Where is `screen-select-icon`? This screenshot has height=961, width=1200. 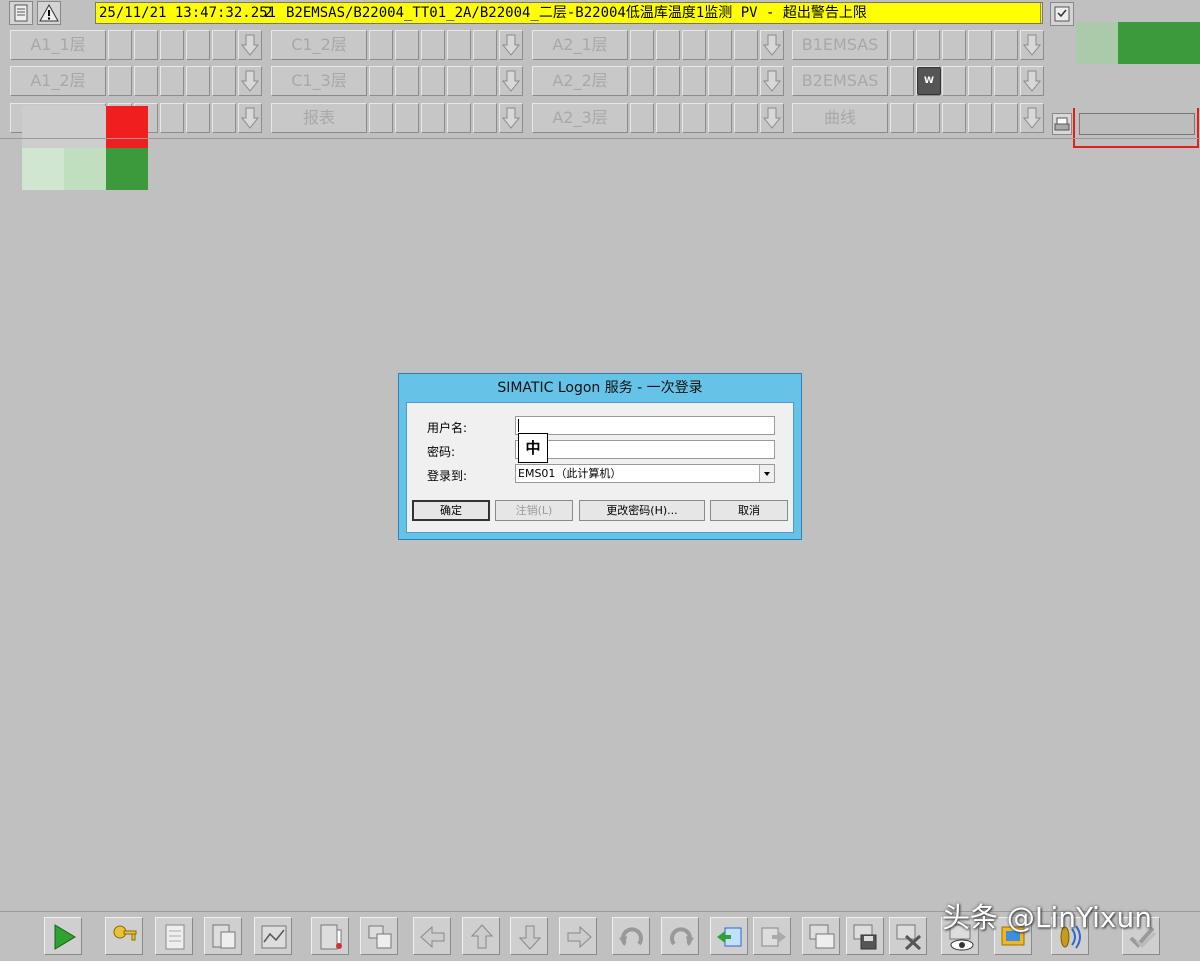
screen-select-icon is located at coordinates (729, 936).